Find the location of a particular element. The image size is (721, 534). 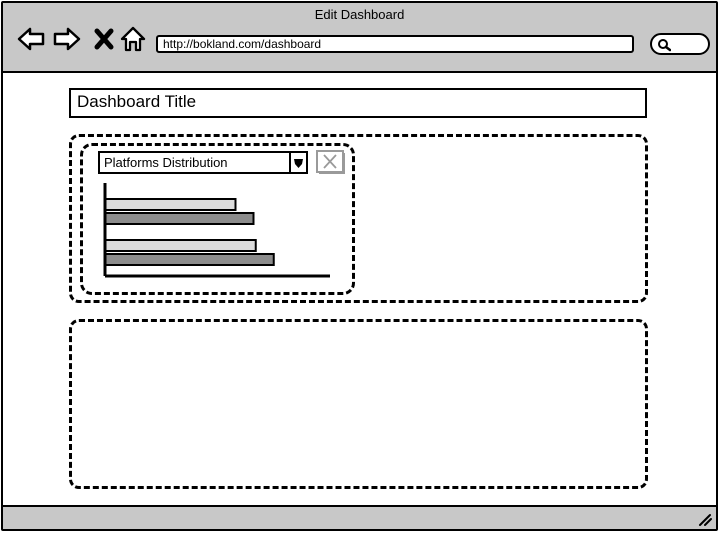

home-icon is located at coordinates (133, 39).